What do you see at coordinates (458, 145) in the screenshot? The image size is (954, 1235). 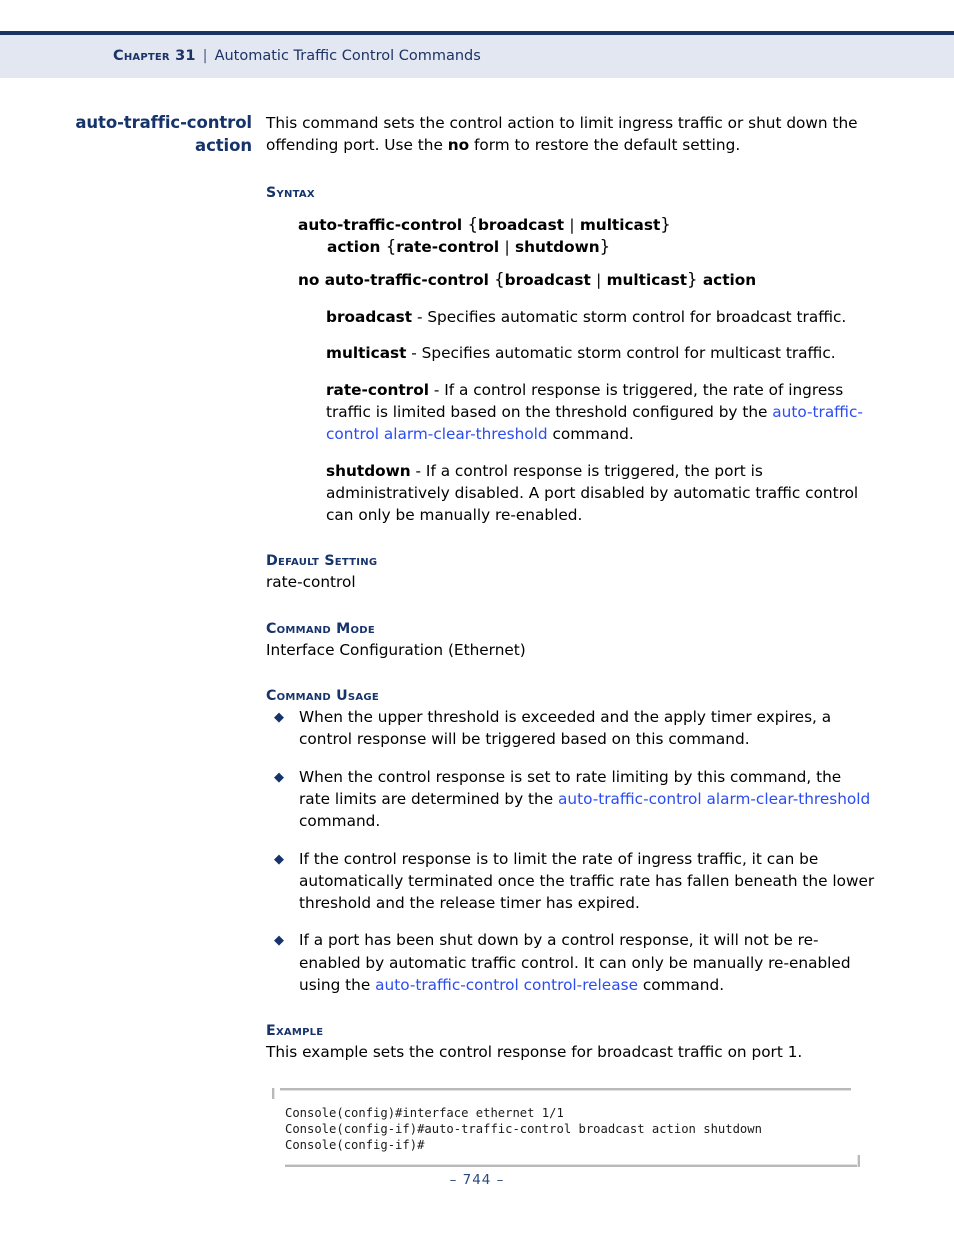 I see `intro-no-keyword: no` at bounding box center [458, 145].